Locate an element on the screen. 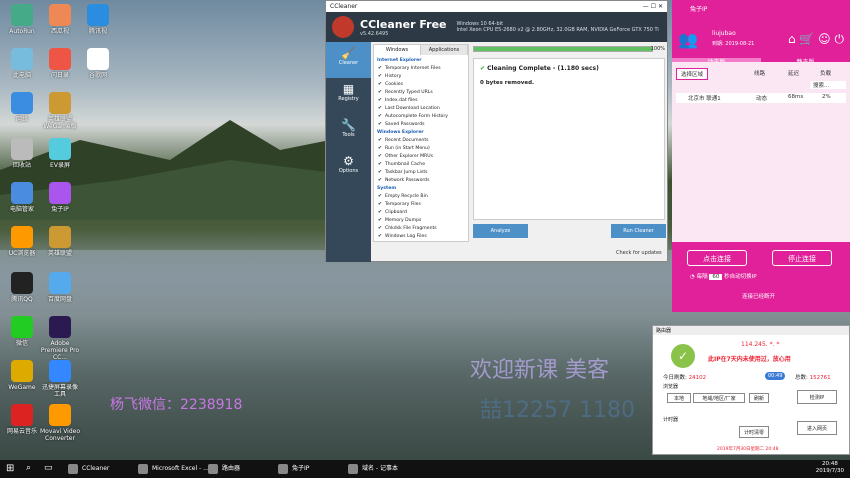 This screenshot has height=478, width=850. server-name: 北京市 联通1 is located at coordinates (704, 99).